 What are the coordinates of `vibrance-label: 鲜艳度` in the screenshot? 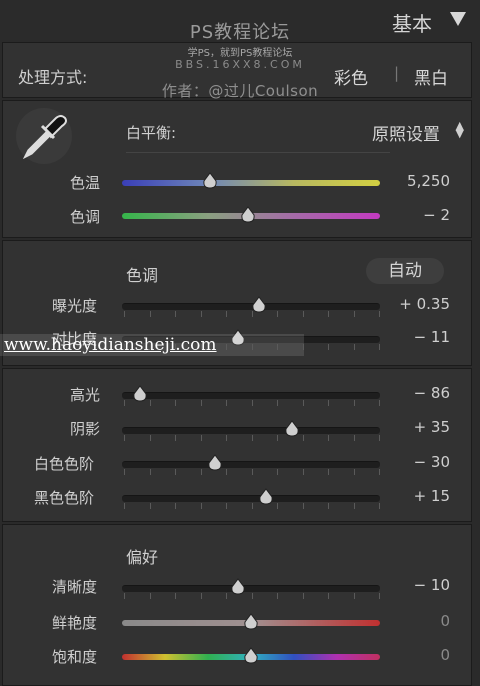 It's located at (75, 623).